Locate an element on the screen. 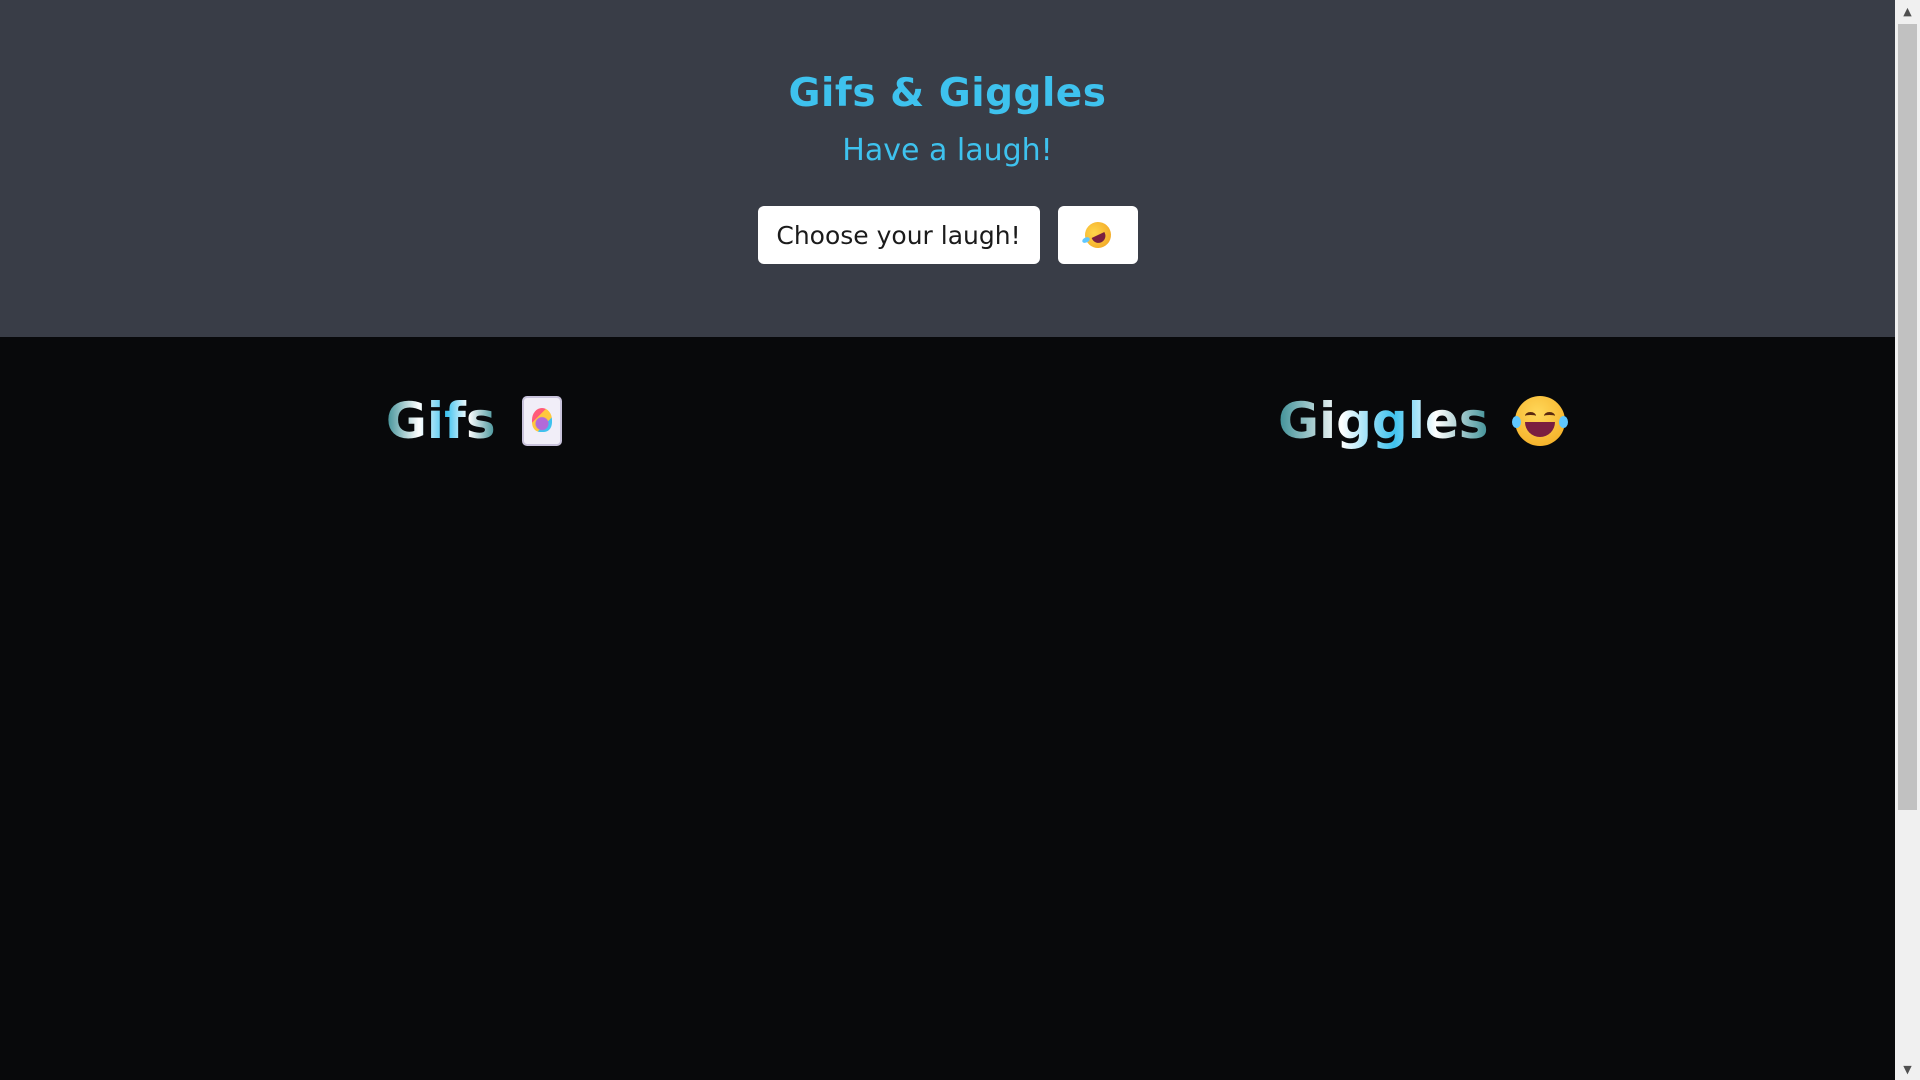 The image size is (1920, 1080). face-with-tears-of-joy-icon is located at coordinates (1539, 421).